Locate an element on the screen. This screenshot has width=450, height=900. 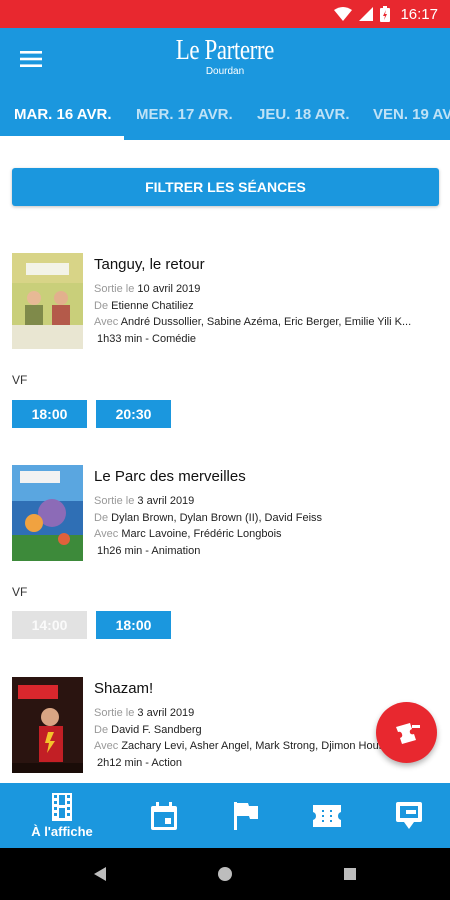
status-icons: 16:17 is located at coordinates (386, 14).